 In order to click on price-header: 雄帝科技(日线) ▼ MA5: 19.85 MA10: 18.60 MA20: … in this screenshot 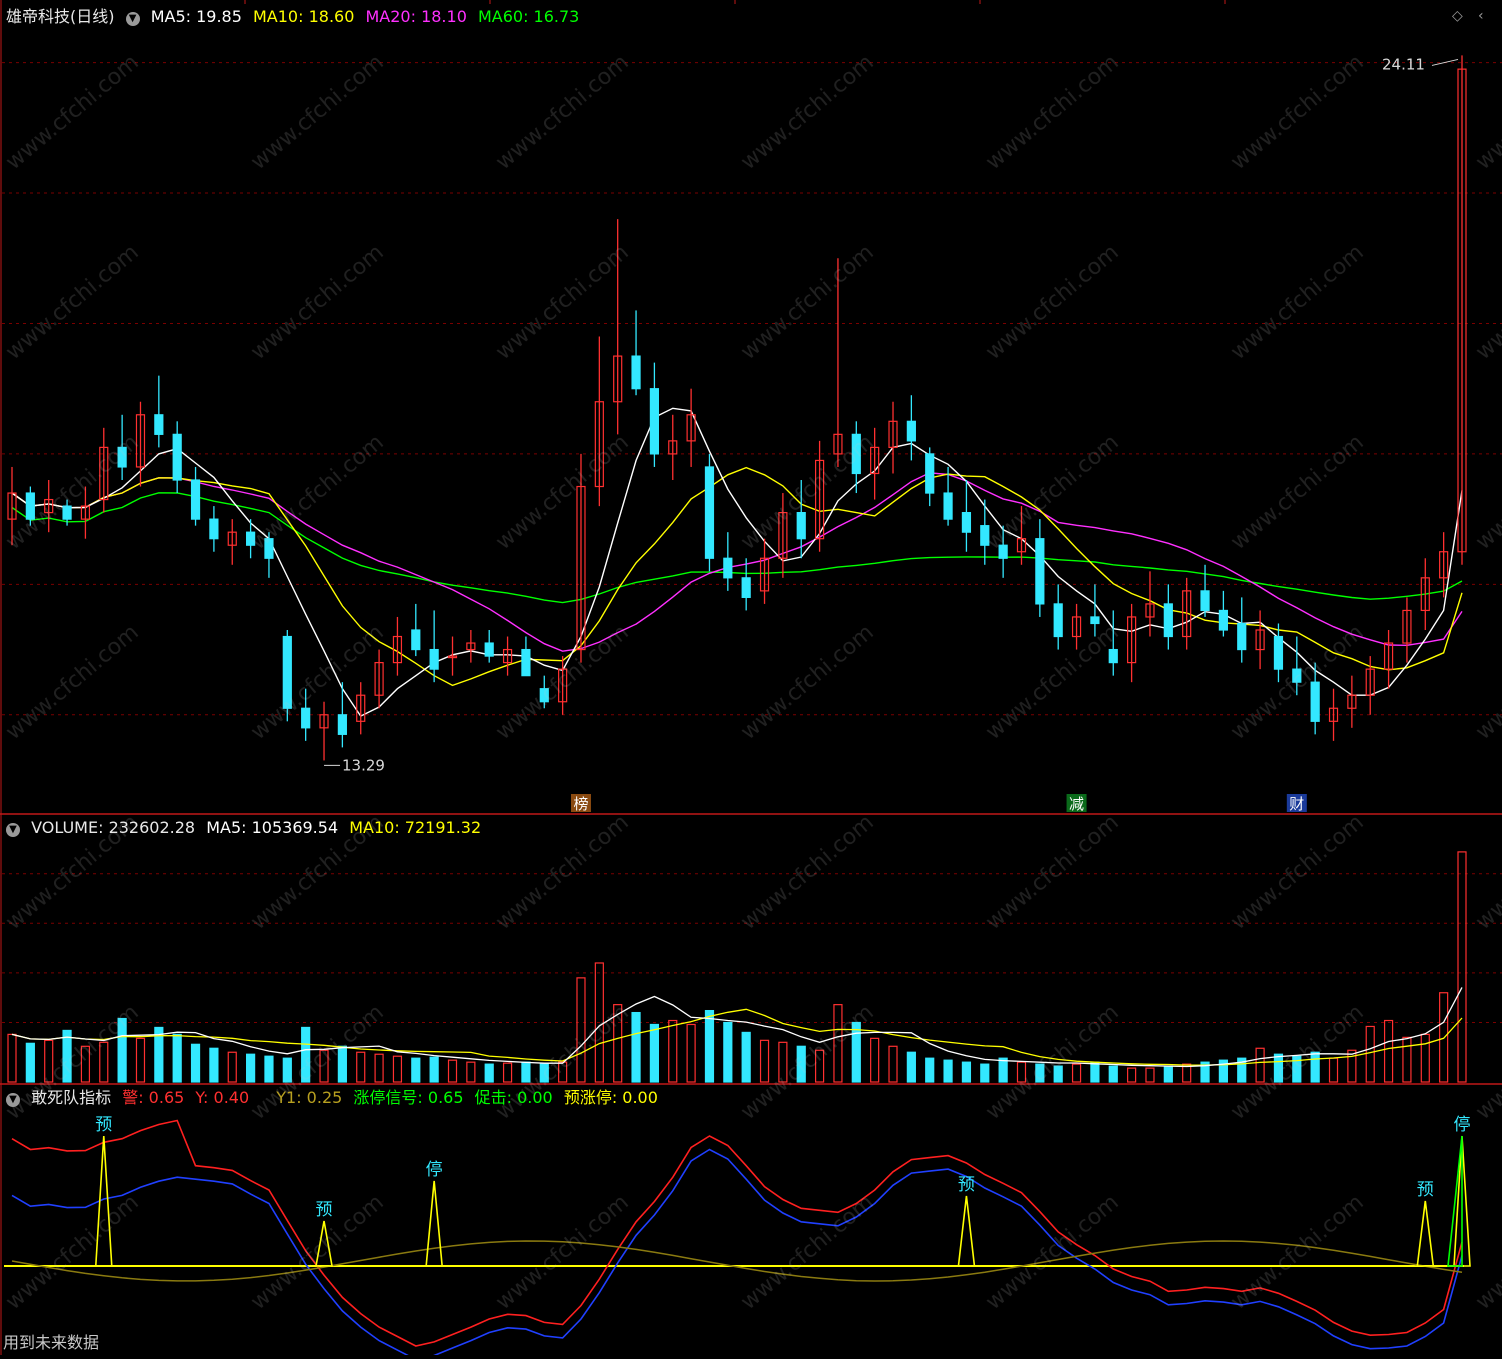, I will do `click(295, 17)`.